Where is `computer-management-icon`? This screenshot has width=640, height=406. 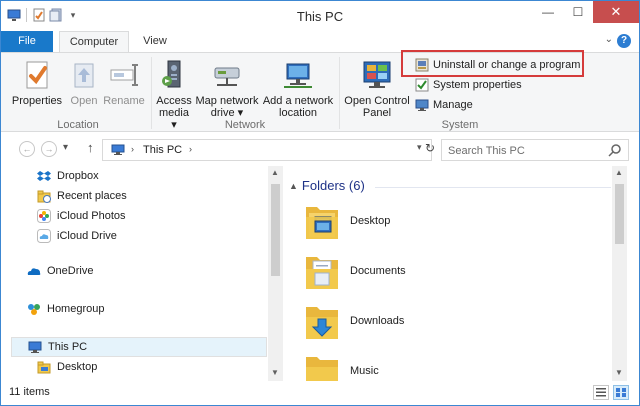 computer-management-icon is located at coordinates (422, 105).